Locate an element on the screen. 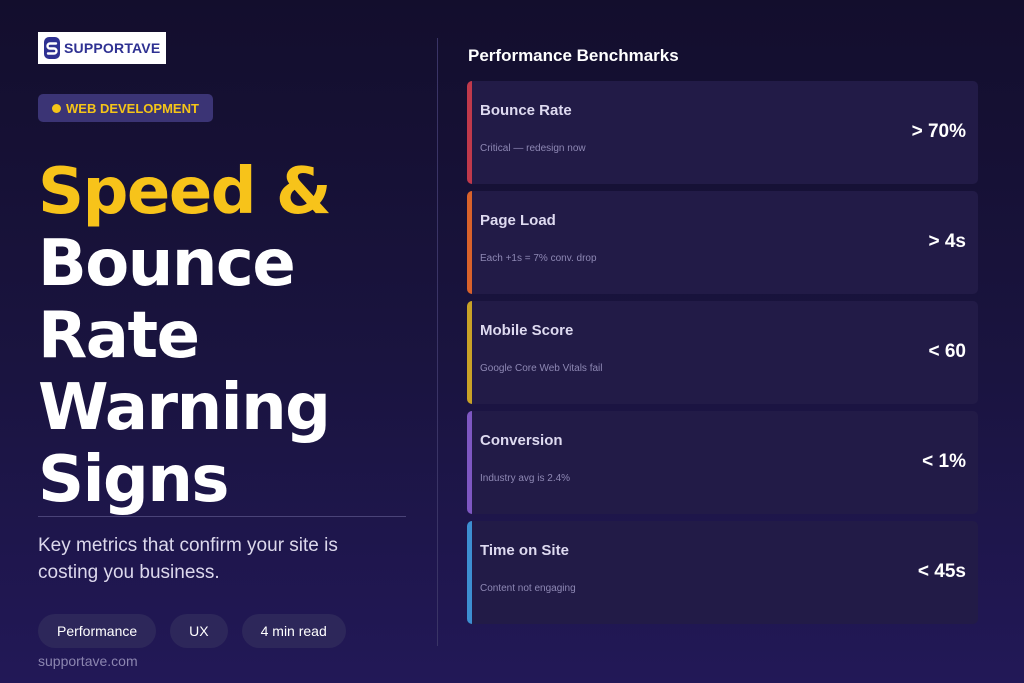 This screenshot has height=683, width=1024. benchmark-label: Mobile Score is located at coordinates (527, 330).